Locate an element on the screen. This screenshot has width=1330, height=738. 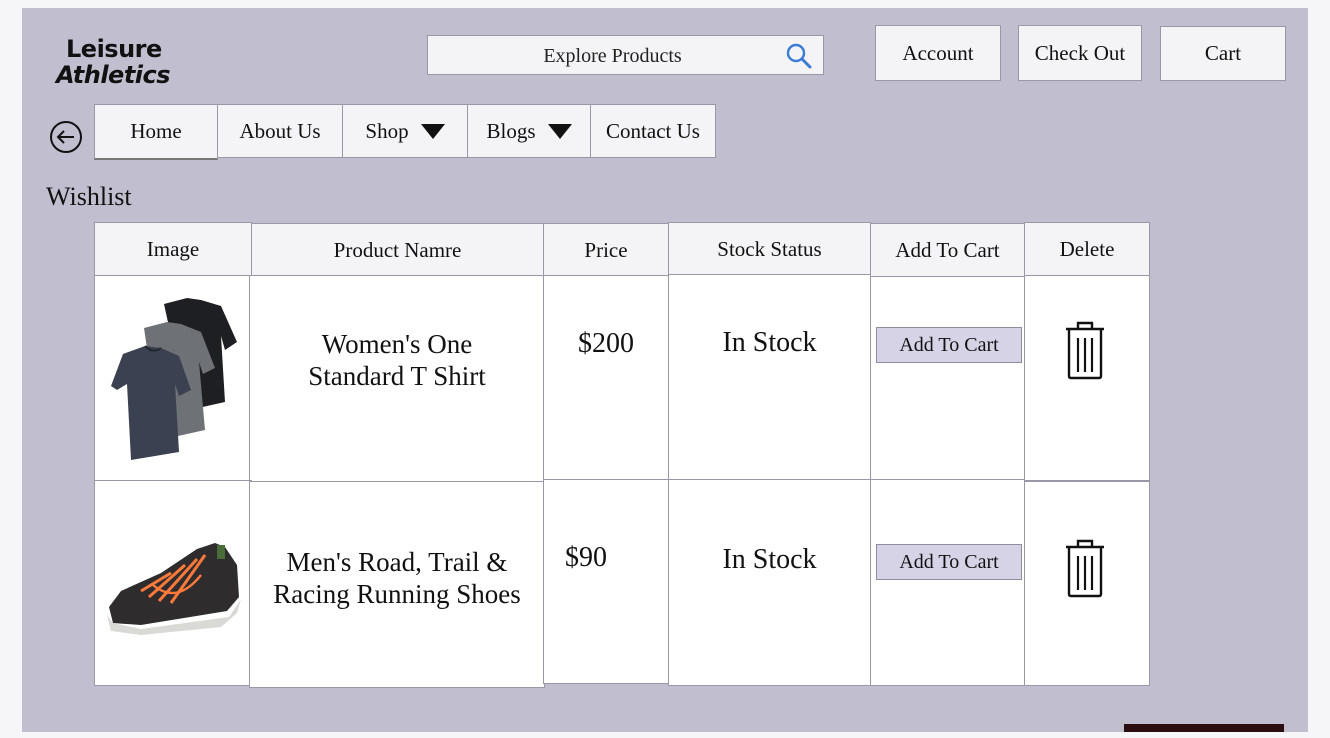
product-price: $200 is located at coordinates (606, 343).